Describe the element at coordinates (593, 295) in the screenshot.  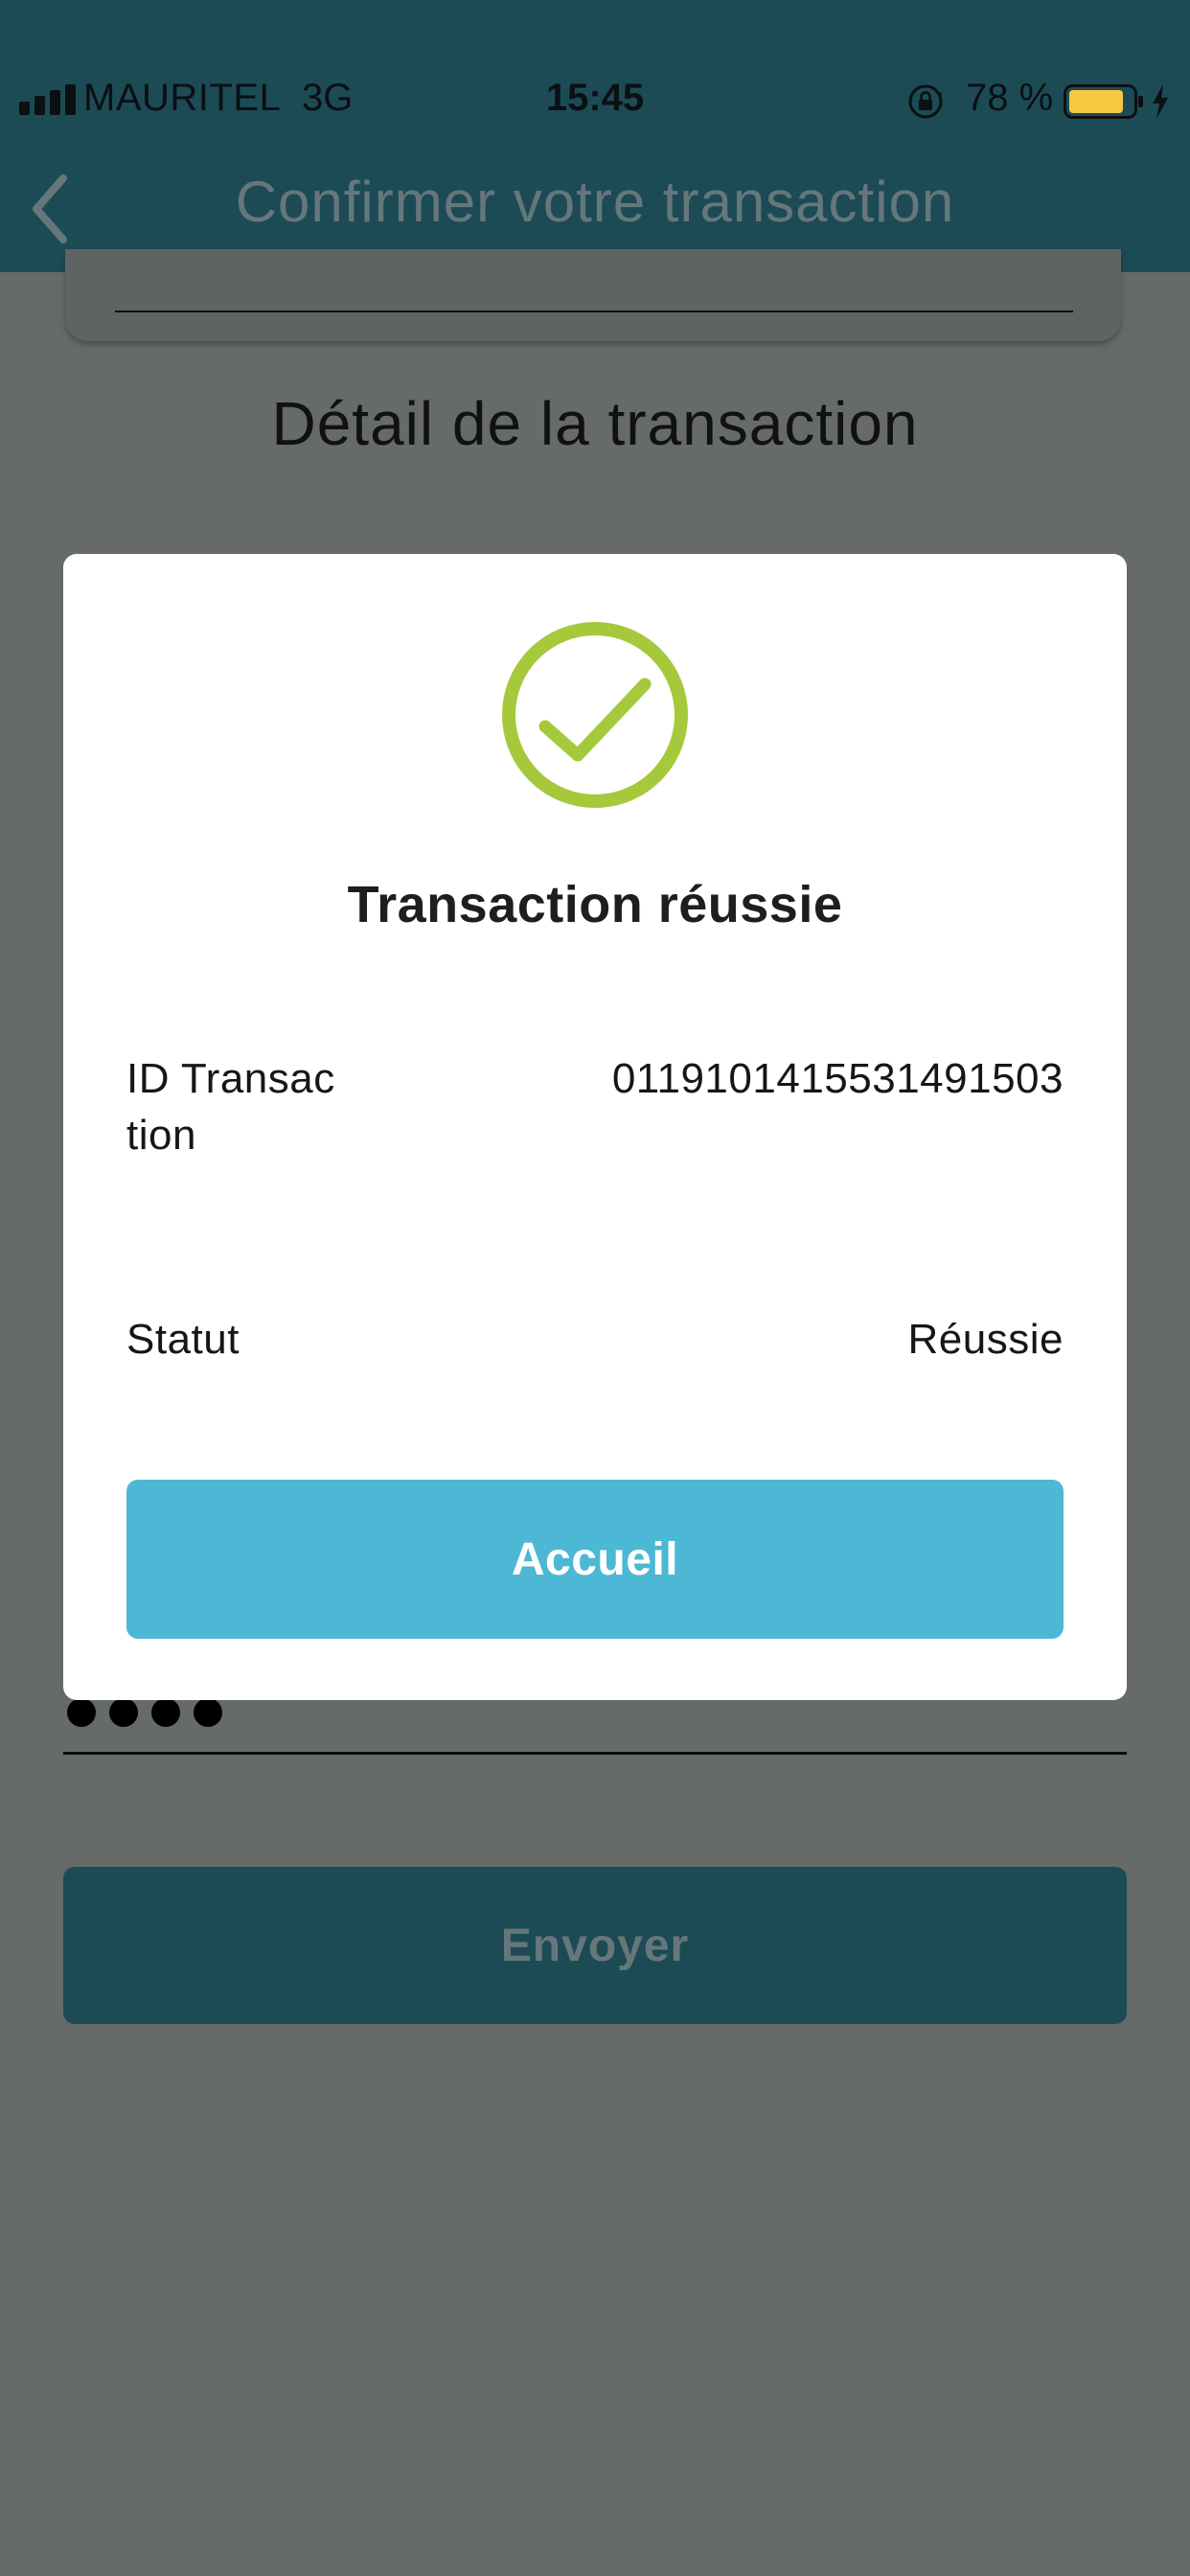
I see `top-card` at that location.